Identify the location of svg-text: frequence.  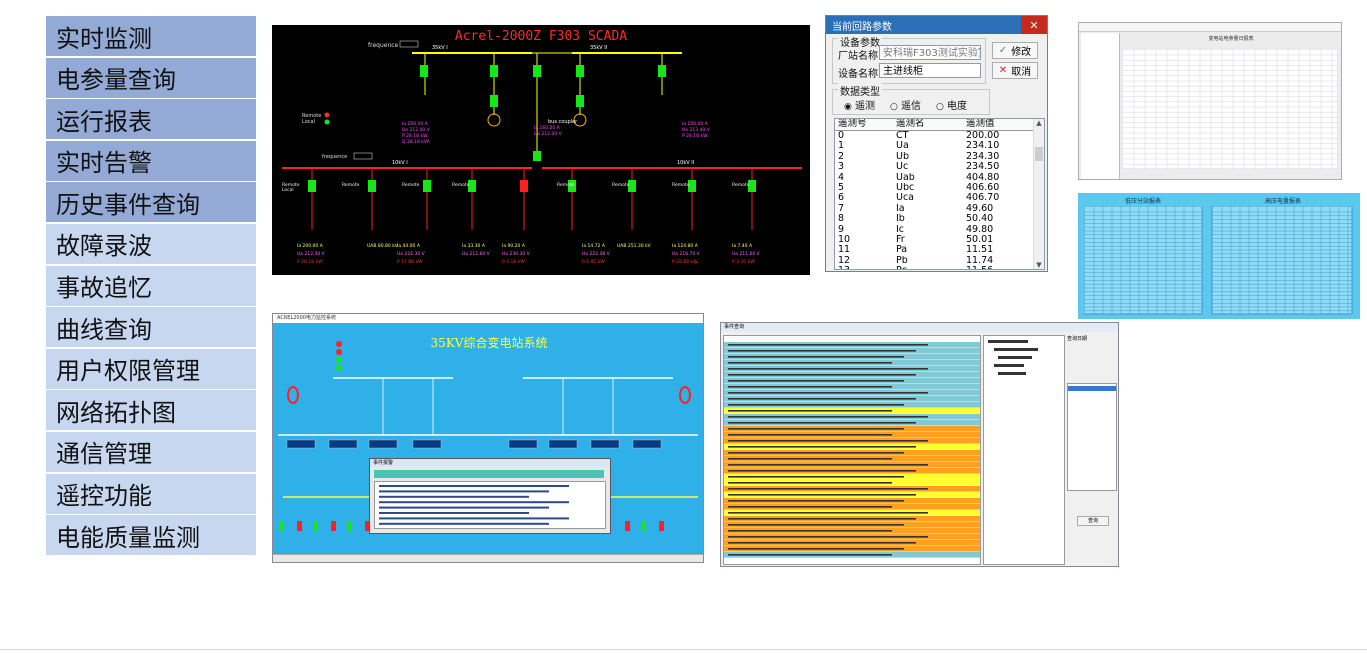
(334, 157).